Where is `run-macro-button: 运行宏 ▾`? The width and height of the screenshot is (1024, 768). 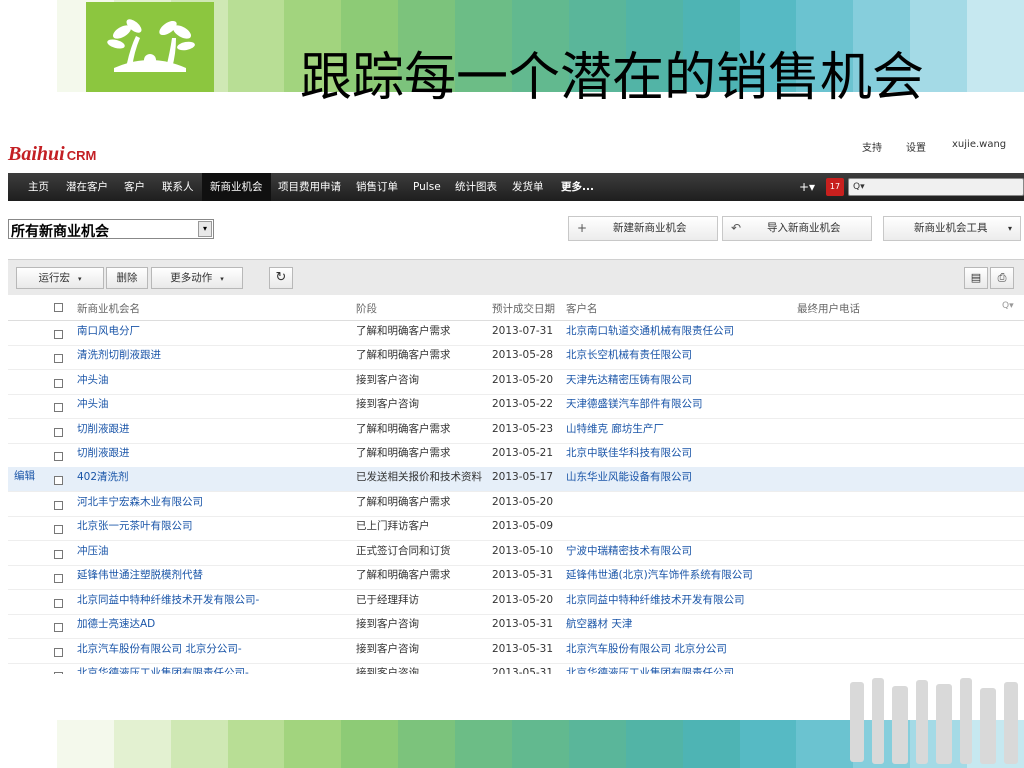 run-macro-button: 运行宏 ▾ is located at coordinates (60, 278).